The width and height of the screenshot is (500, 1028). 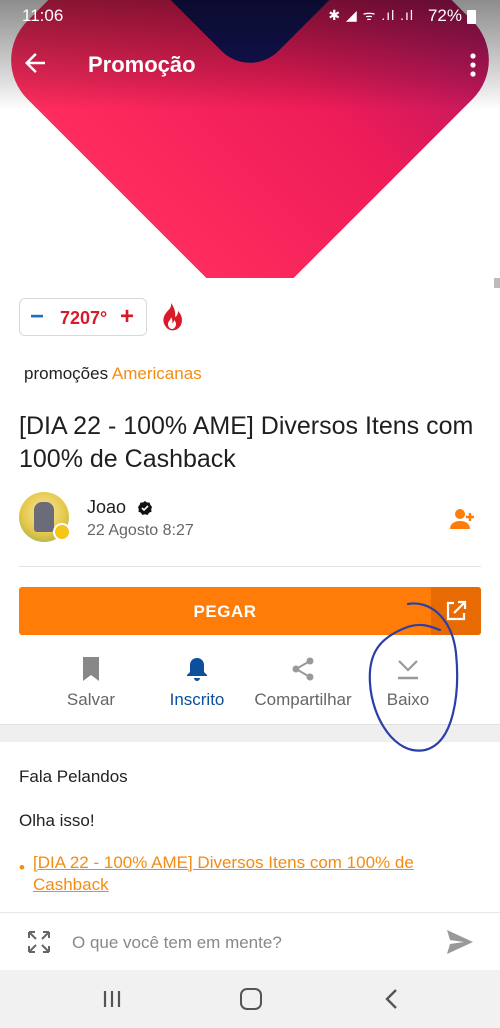 I want to click on vote-down-button: −, so click(x=37, y=317).